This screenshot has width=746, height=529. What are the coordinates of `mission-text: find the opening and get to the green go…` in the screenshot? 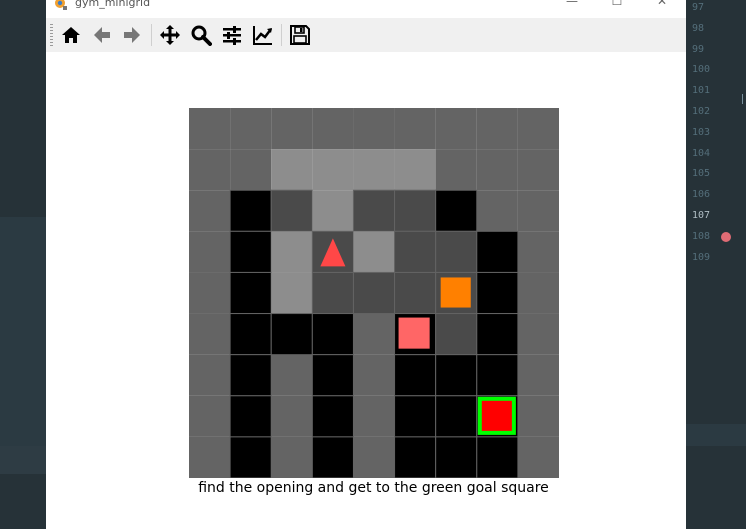 It's located at (373, 488).